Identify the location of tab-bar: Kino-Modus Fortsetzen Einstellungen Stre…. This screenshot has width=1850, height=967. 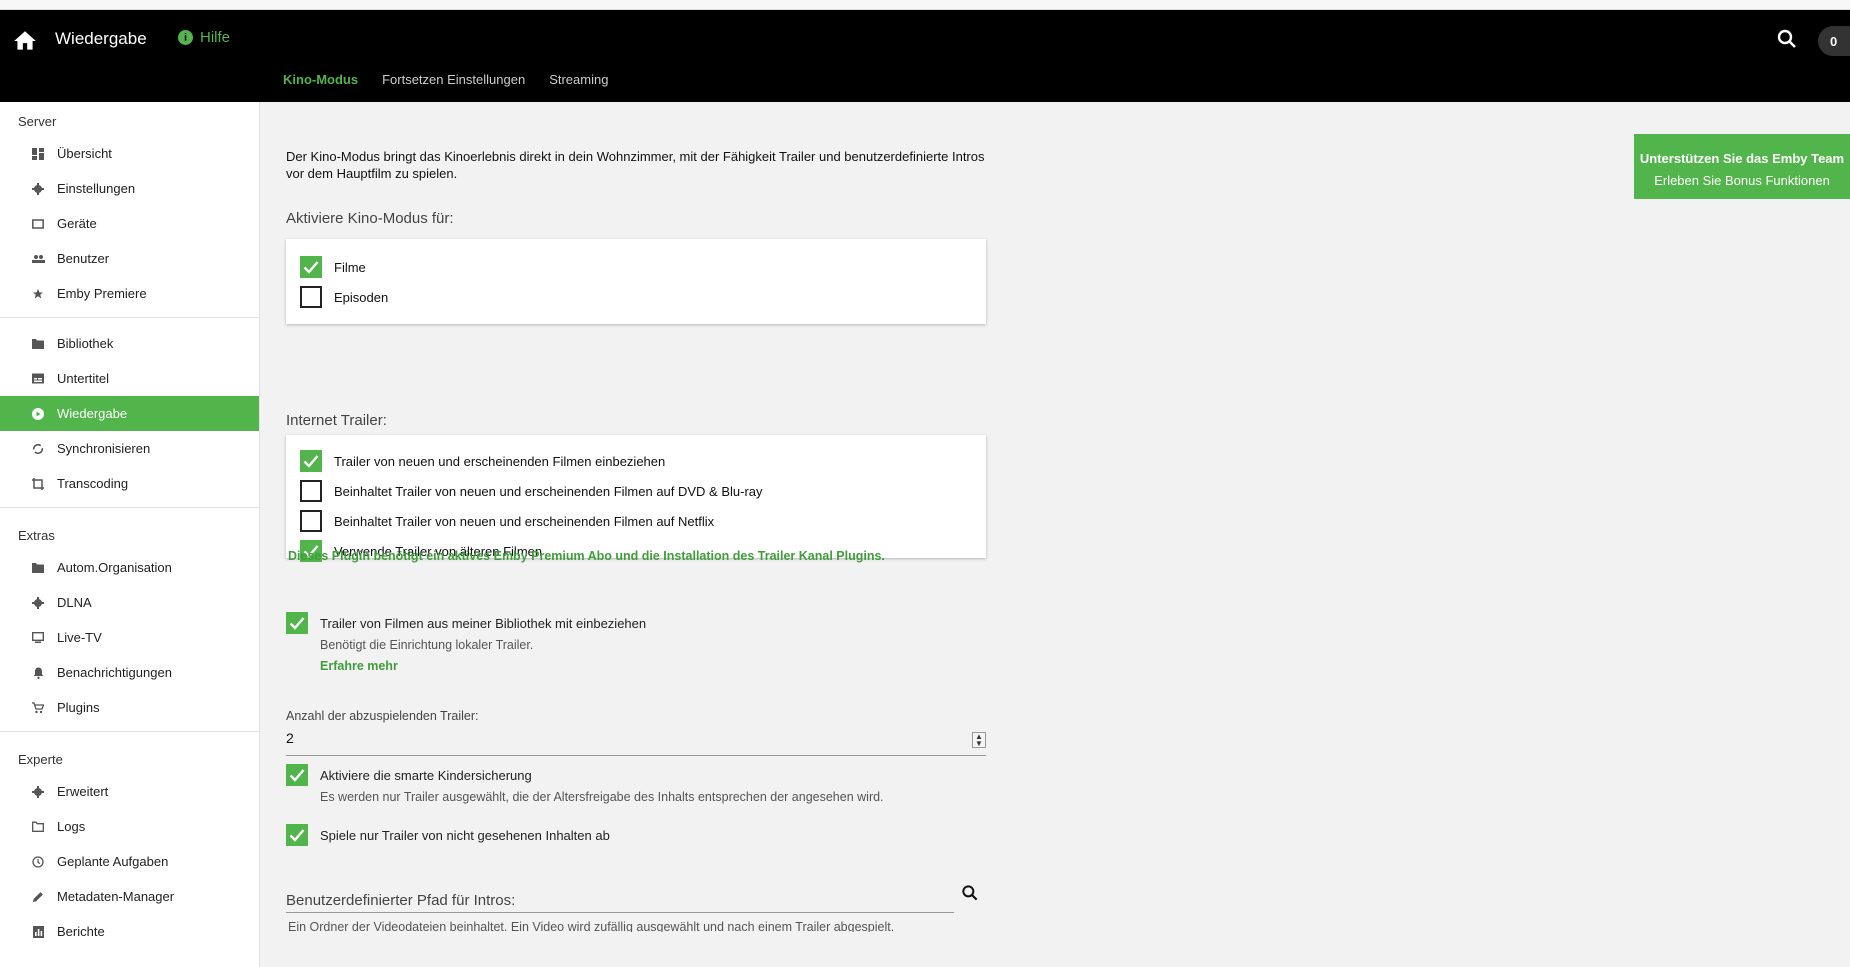
(445, 83).